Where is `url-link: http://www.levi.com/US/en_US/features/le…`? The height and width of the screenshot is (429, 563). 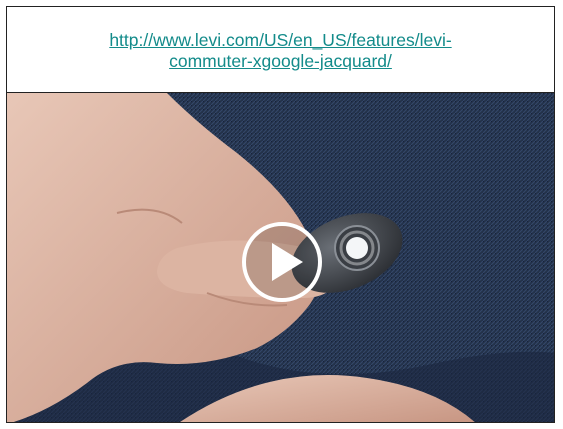 url-link: http://www.levi.com/US/en_US/features/le… is located at coordinates (281, 51).